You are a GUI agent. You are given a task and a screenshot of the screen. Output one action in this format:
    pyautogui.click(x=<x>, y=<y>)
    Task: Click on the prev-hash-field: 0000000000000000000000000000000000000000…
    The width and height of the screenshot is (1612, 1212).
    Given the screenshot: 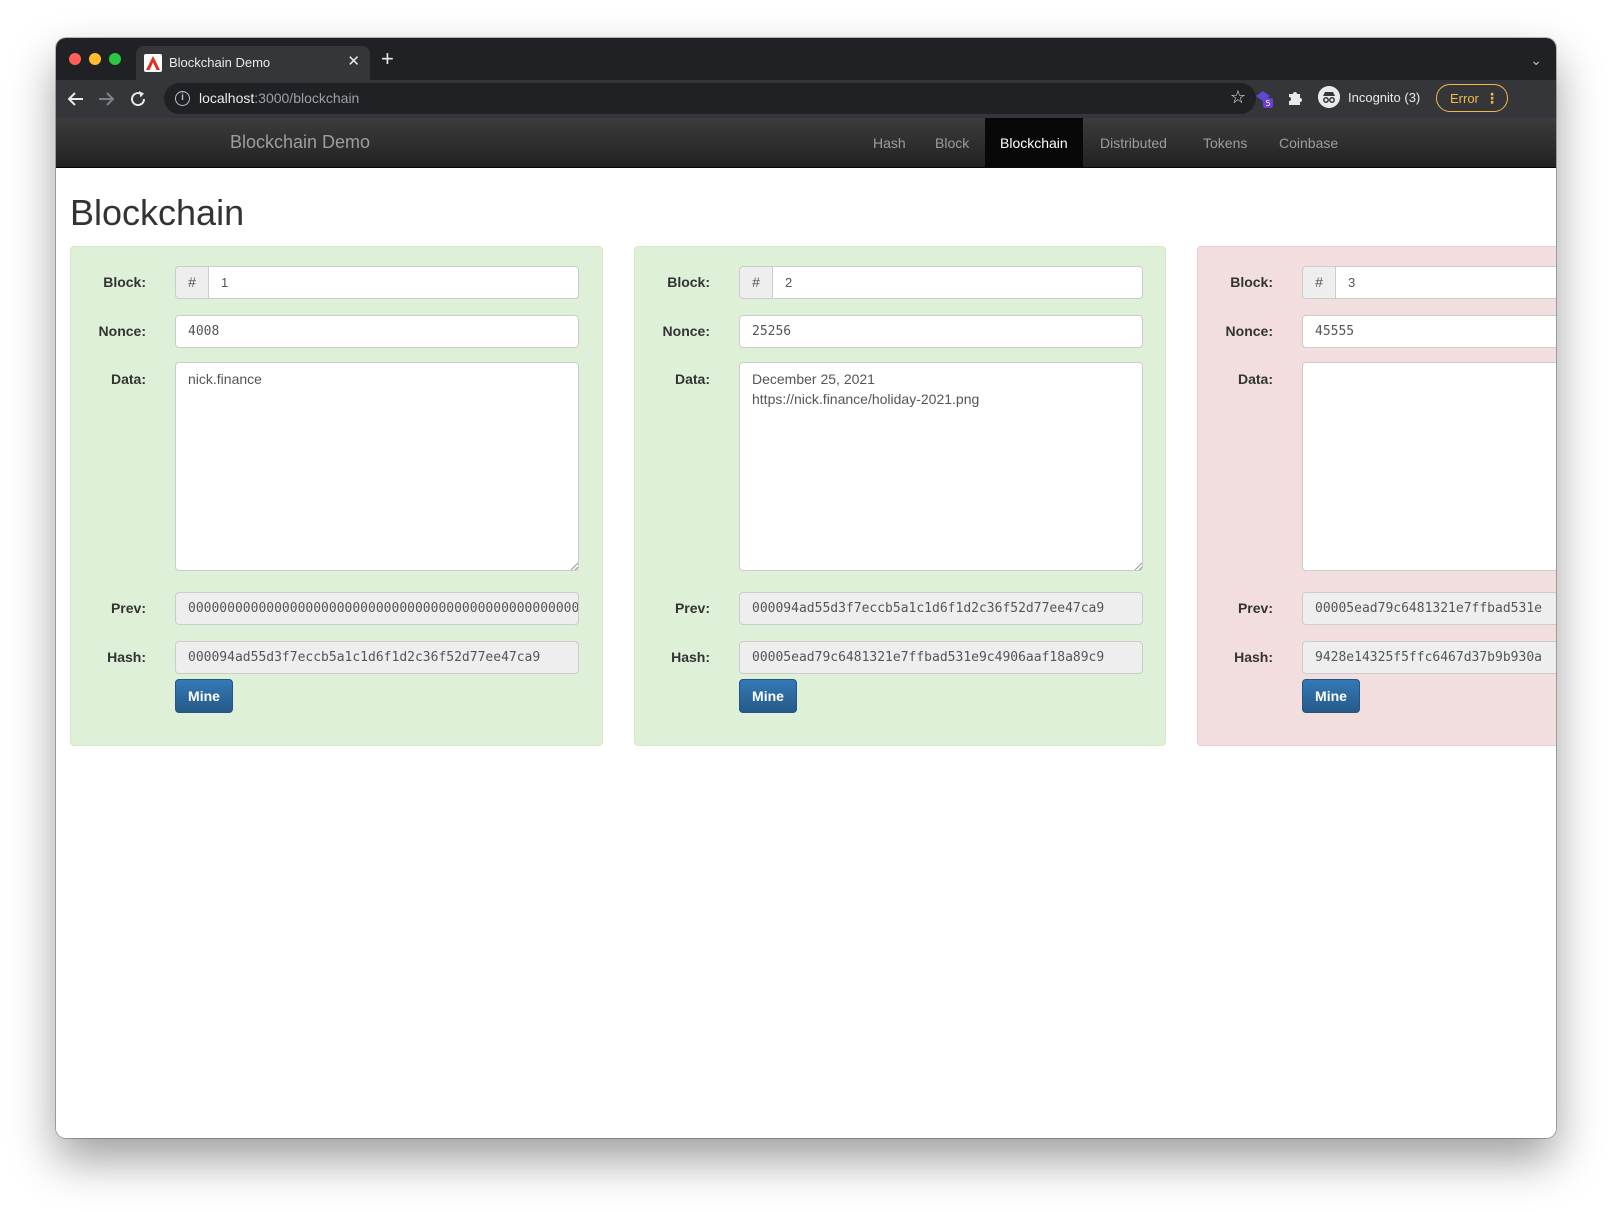 What is the action you would take?
    pyautogui.click(x=377, y=608)
    